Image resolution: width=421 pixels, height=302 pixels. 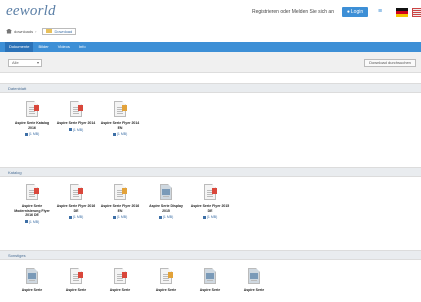 What do you see at coordinates (15, 172) in the screenshot?
I see `section-title: Katalog` at bounding box center [15, 172].